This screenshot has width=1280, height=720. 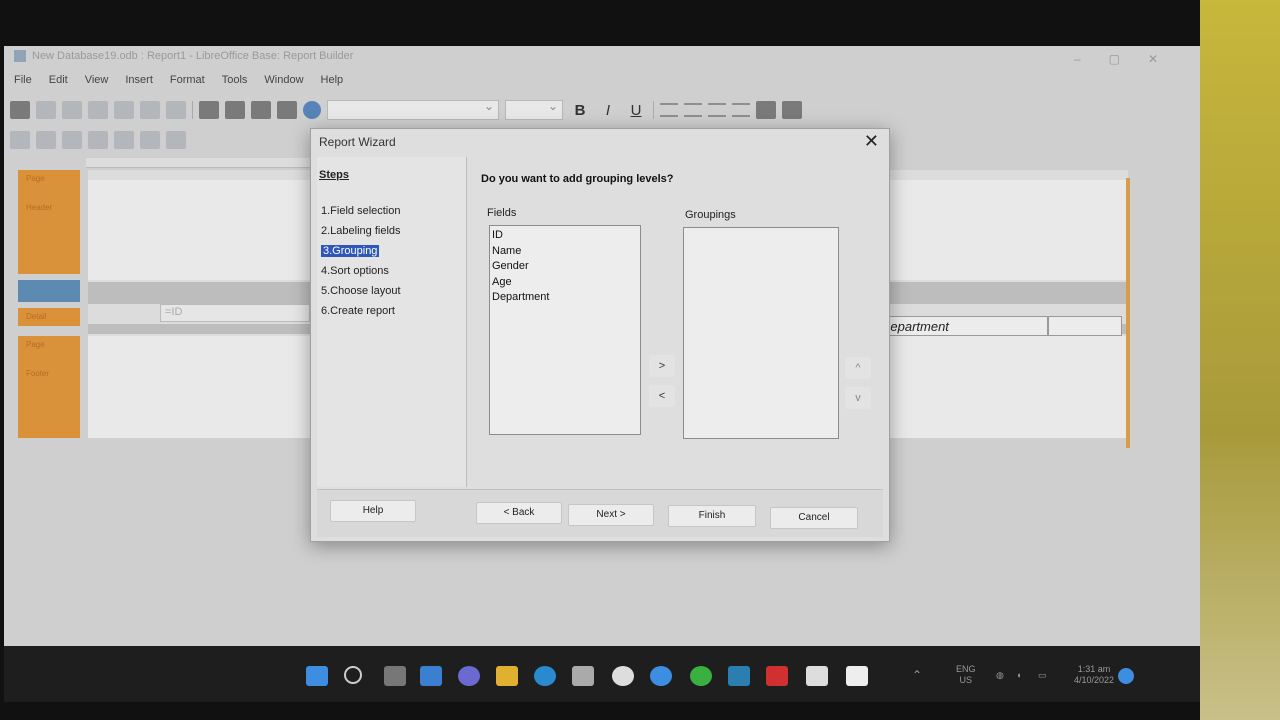 I want to click on section-label: Footer, so click(x=38, y=373).